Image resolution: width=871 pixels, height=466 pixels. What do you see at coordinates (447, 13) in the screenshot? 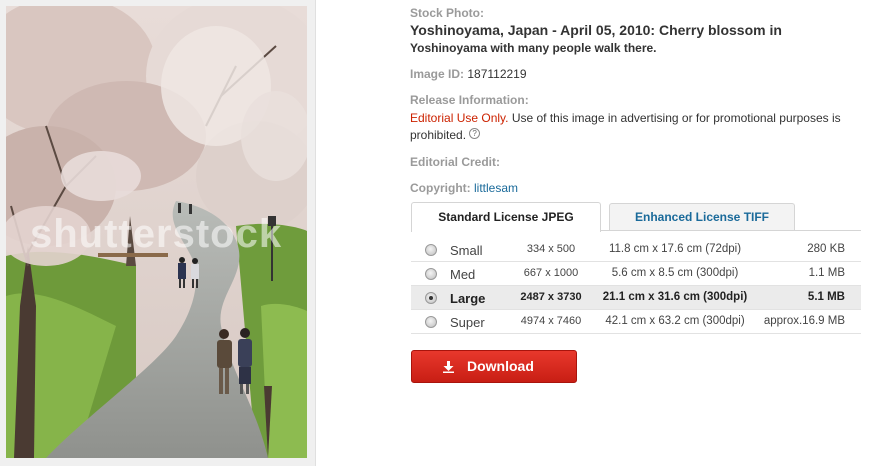
I see `stock-photo-label: Stock Photo:` at bounding box center [447, 13].